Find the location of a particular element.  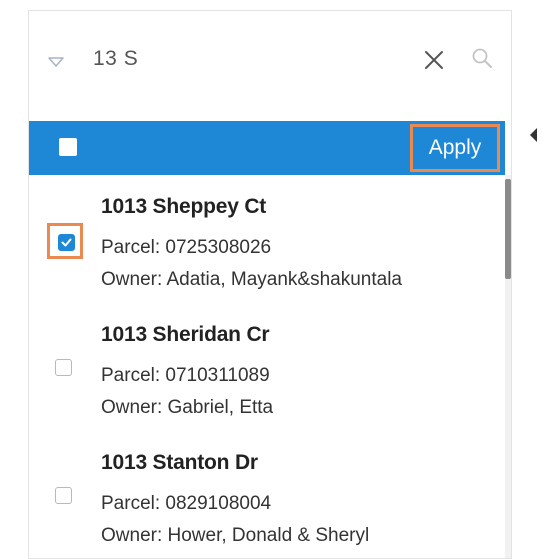

collapse-arrow-icon is located at coordinates (534, 135).